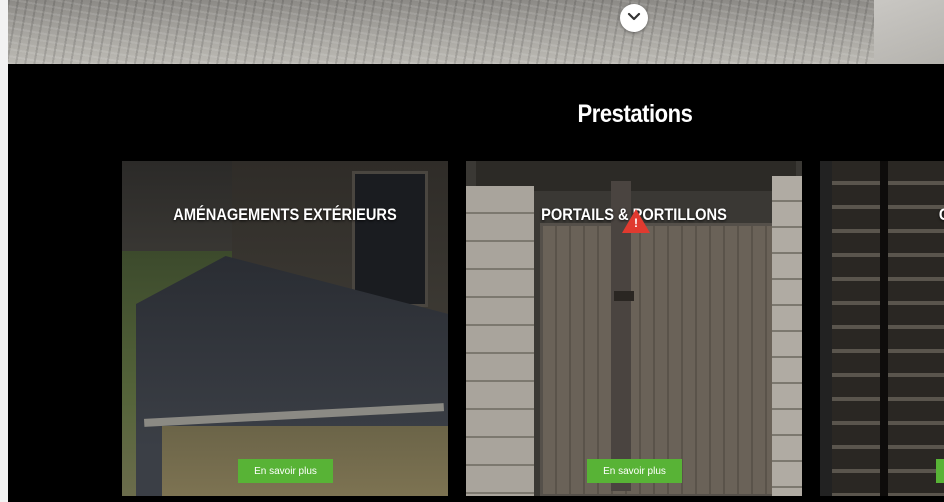 The width and height of the screenshot is (944, 502). What do you see at coordinates (882, 328) in the screenshot?
I see `service-card-clotures: C` at bounding box center [882, 328].